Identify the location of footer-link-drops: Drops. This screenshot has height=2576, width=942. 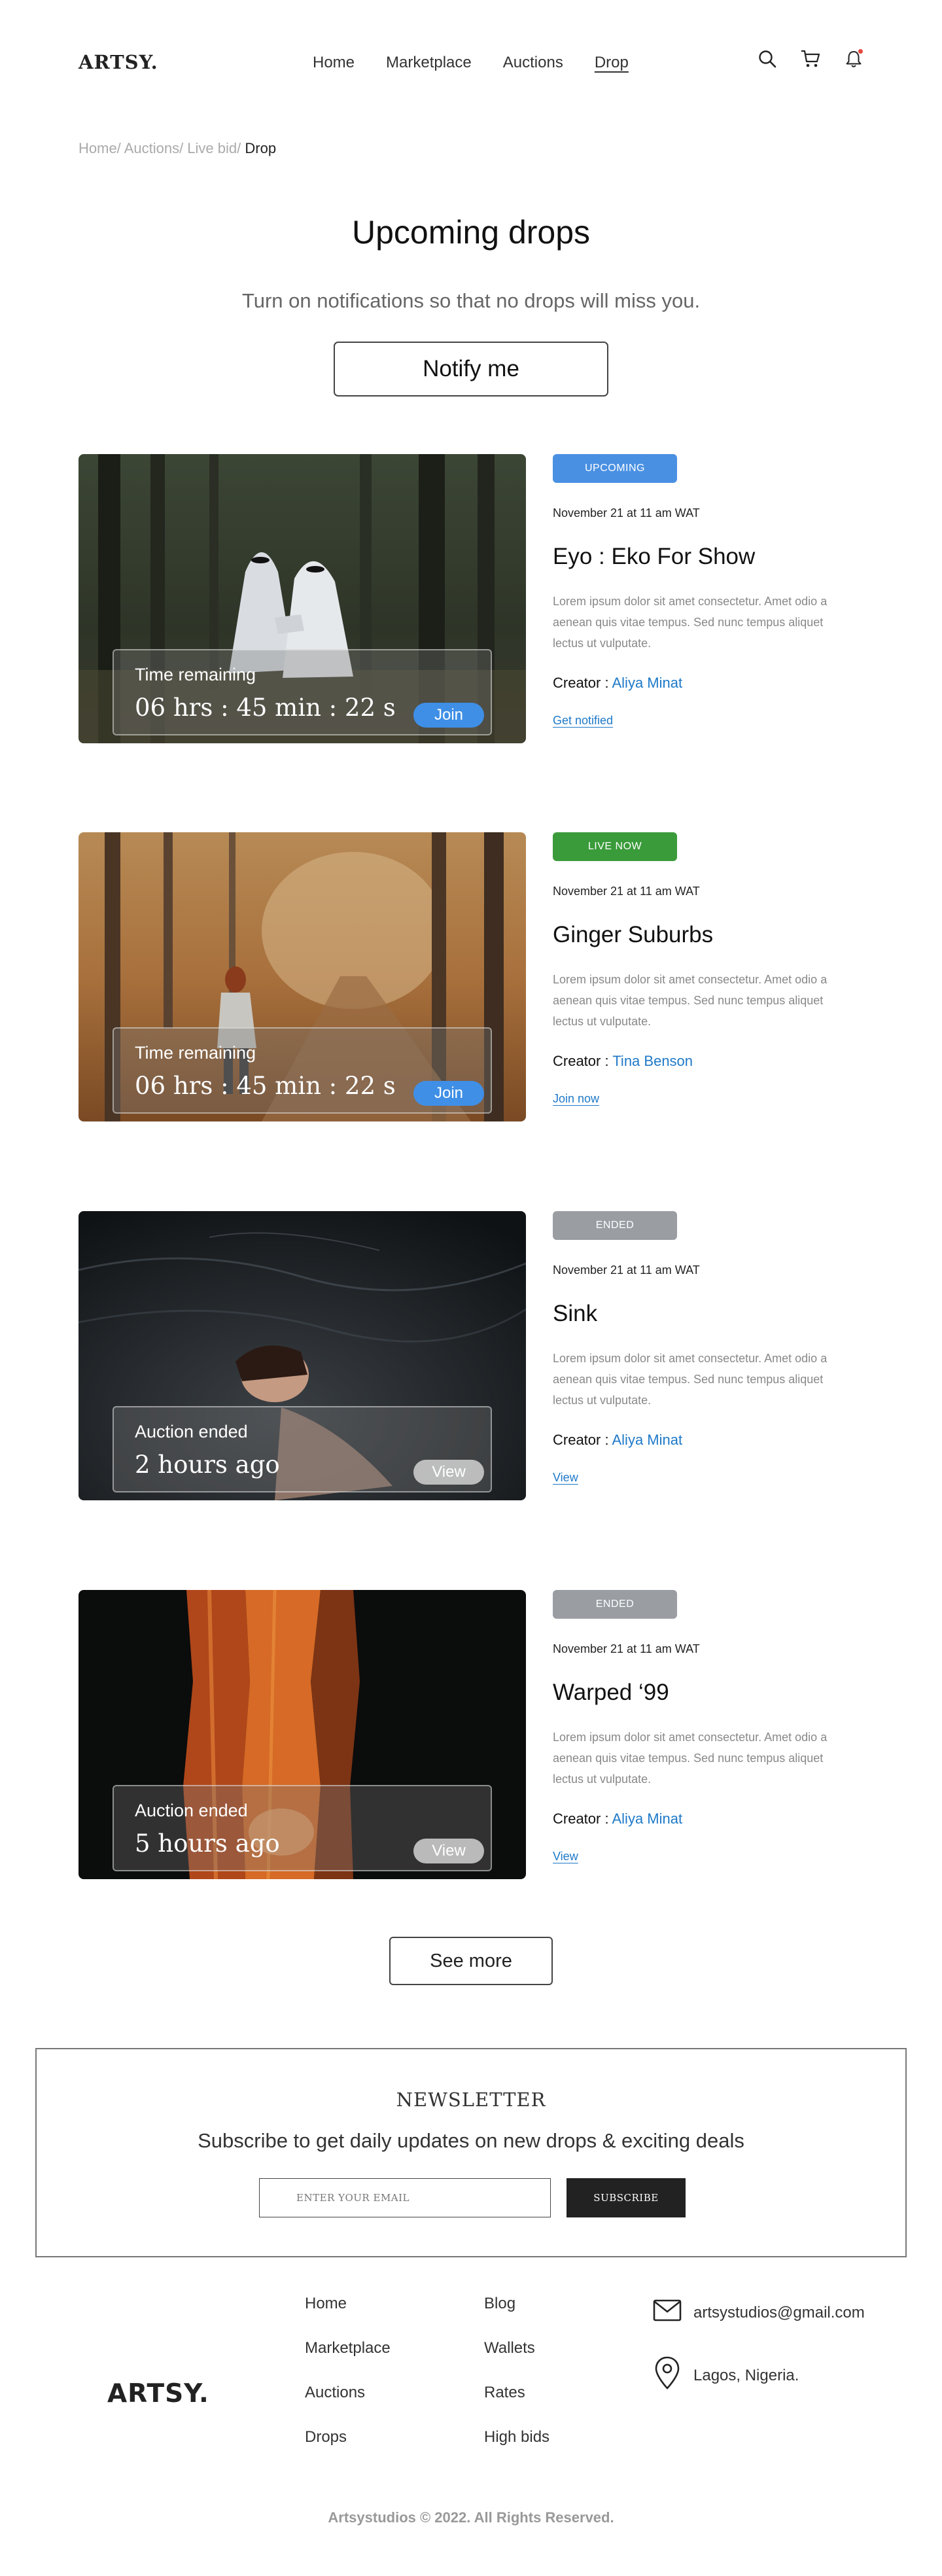
(348, 2437).